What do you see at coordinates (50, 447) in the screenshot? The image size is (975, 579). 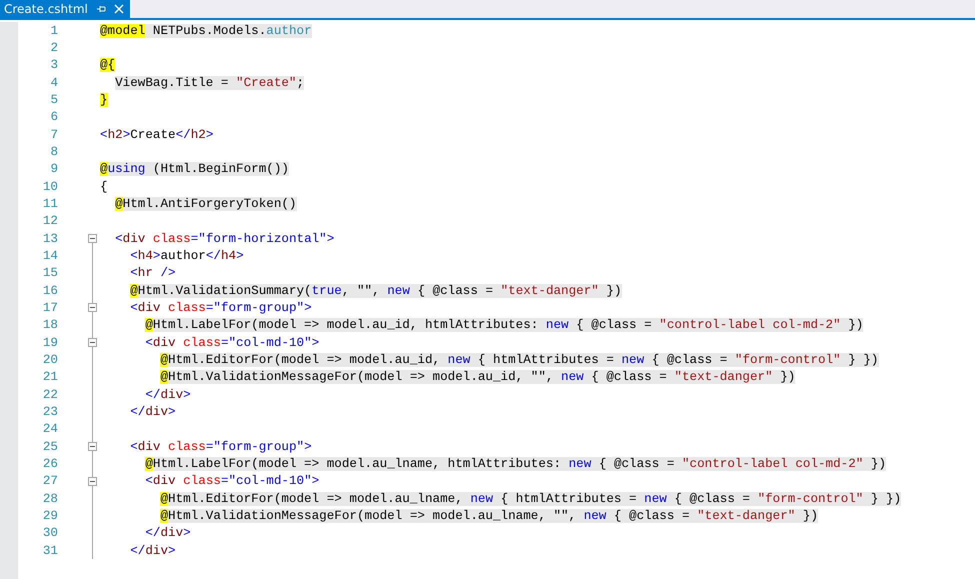 I see `line-number: 25` at bounding box center [50, 447].